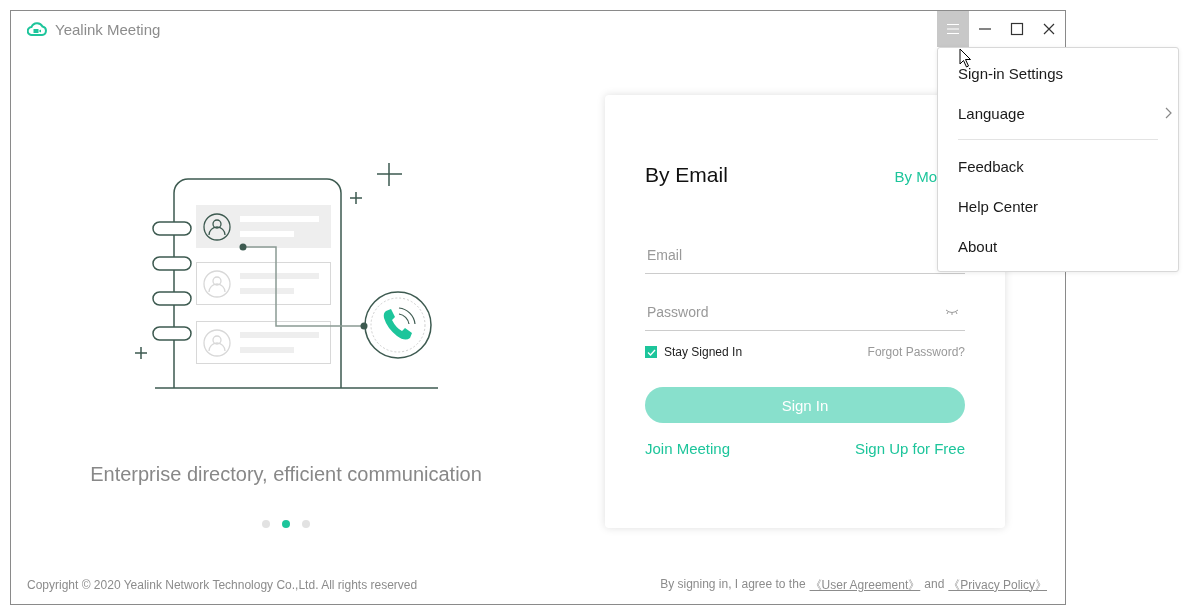 The width and height of the screenshot is (1186, 614). I want to click on agreement-text: By signing in, I agree to the, so click(733, 584).